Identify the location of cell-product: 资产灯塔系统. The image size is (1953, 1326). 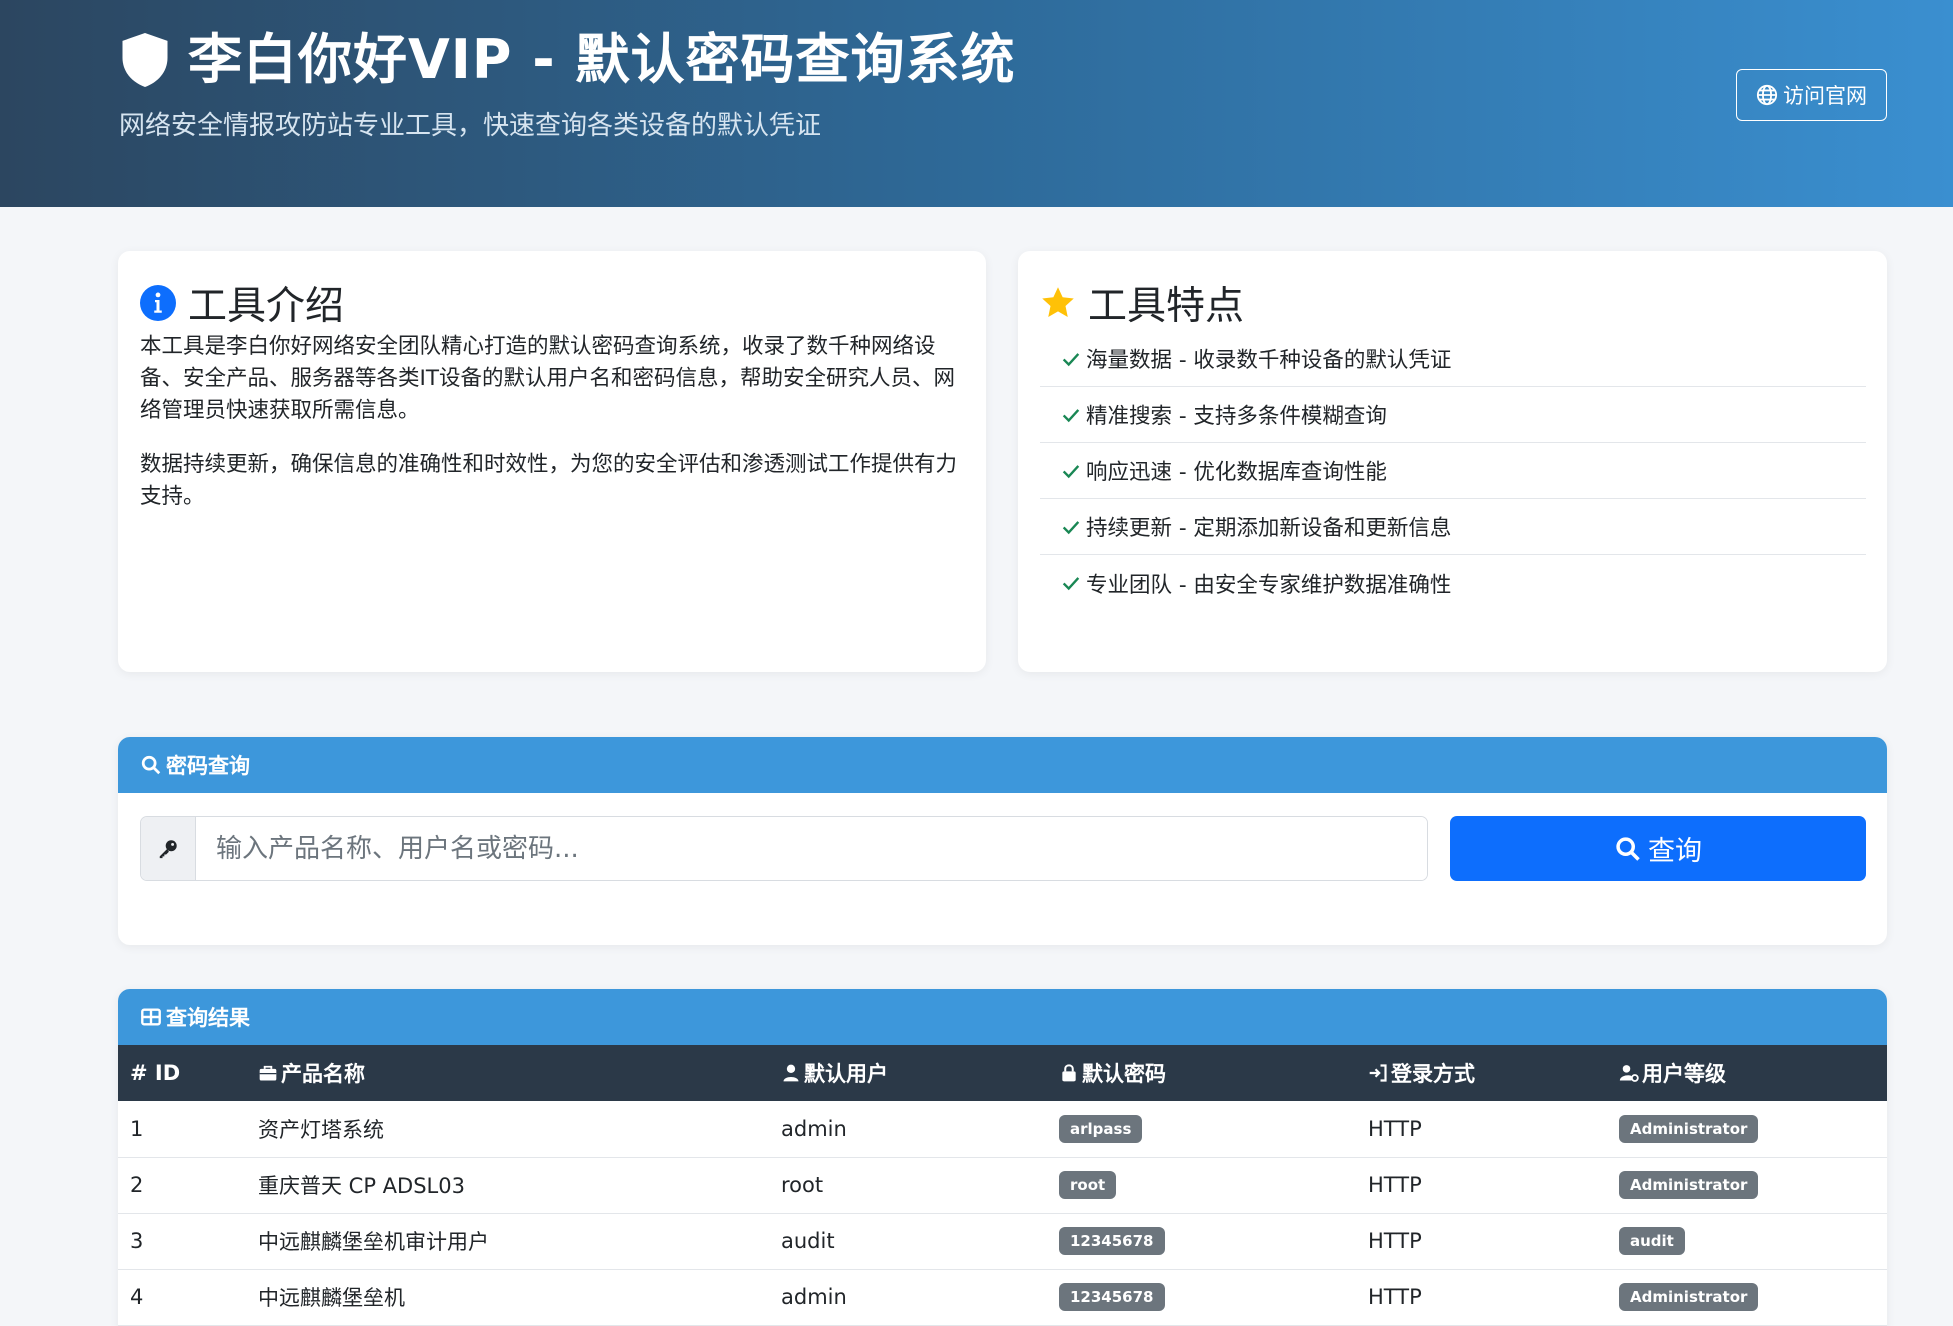
(321, 1129).